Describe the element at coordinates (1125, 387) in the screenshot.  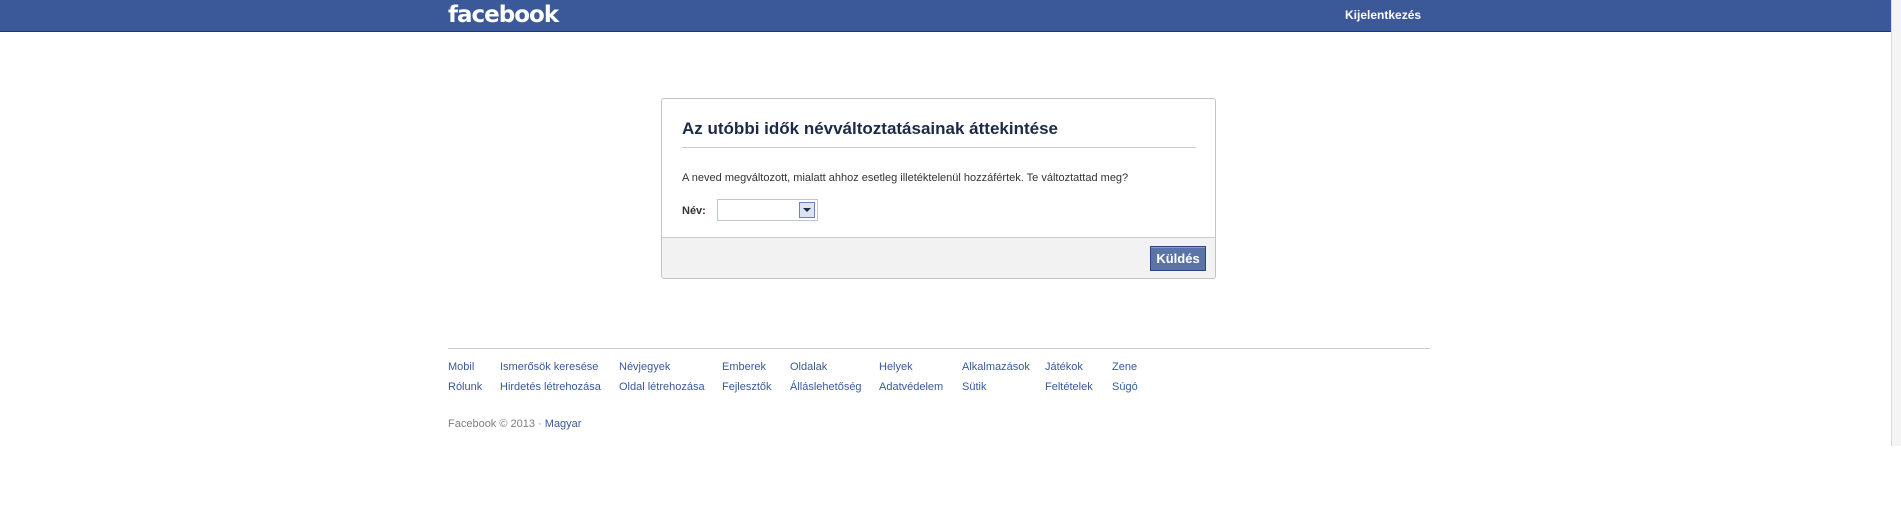
I see `footer-link-help: Súgó` at that location.